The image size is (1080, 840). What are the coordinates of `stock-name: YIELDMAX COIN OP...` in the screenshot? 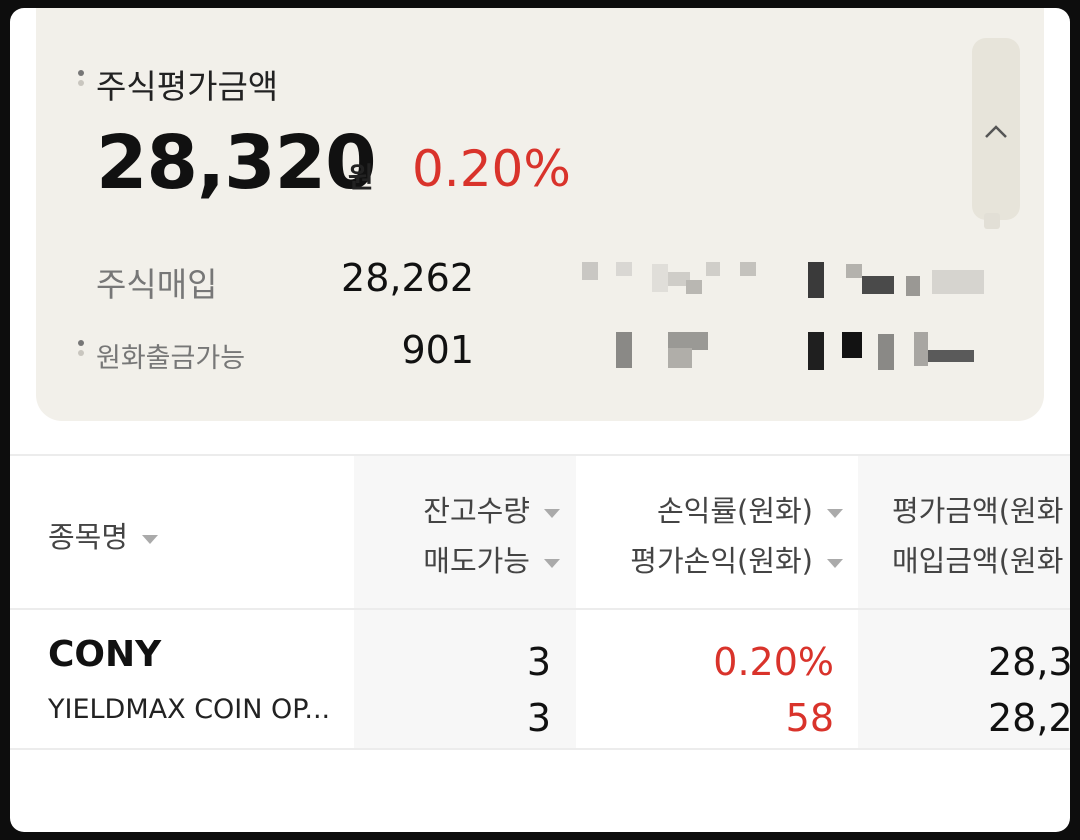 It's located at (189, 709).